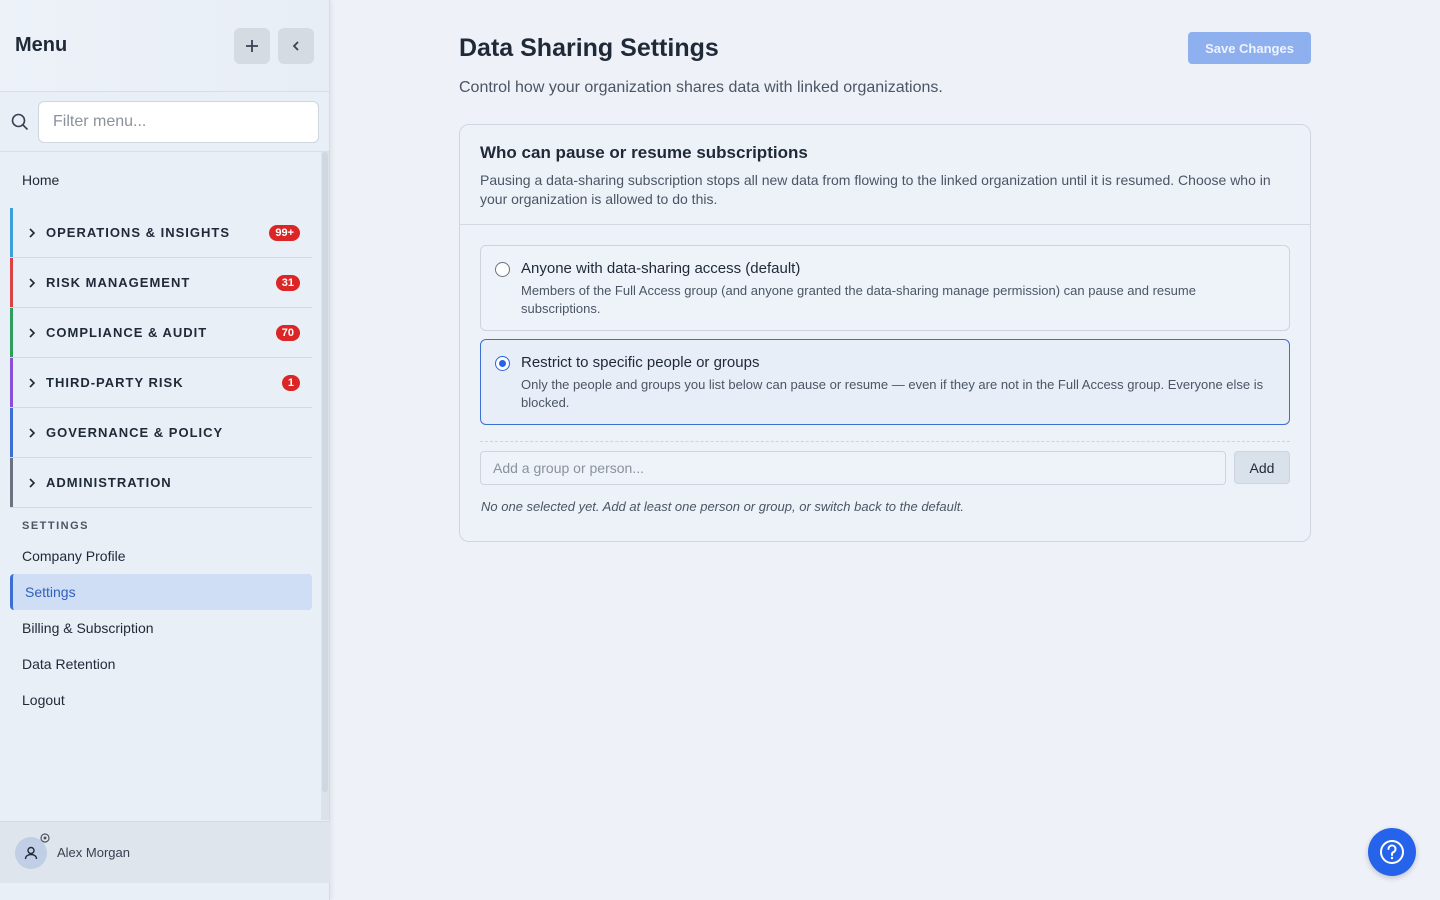 This screenshot has width=1440, height=900. I want to click on count-badge: 99+, so click(284, 232).